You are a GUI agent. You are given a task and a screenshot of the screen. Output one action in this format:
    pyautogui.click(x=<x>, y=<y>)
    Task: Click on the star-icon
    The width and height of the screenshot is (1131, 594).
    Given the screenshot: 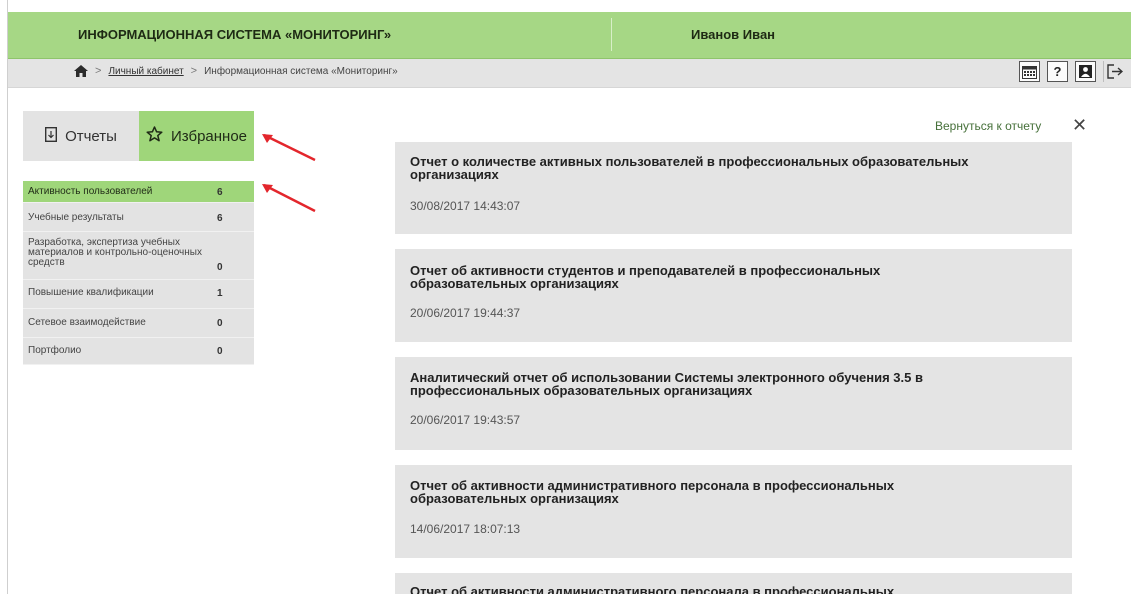 What is the action you would take?
    pyautogui.click(x=154, y=136)
    